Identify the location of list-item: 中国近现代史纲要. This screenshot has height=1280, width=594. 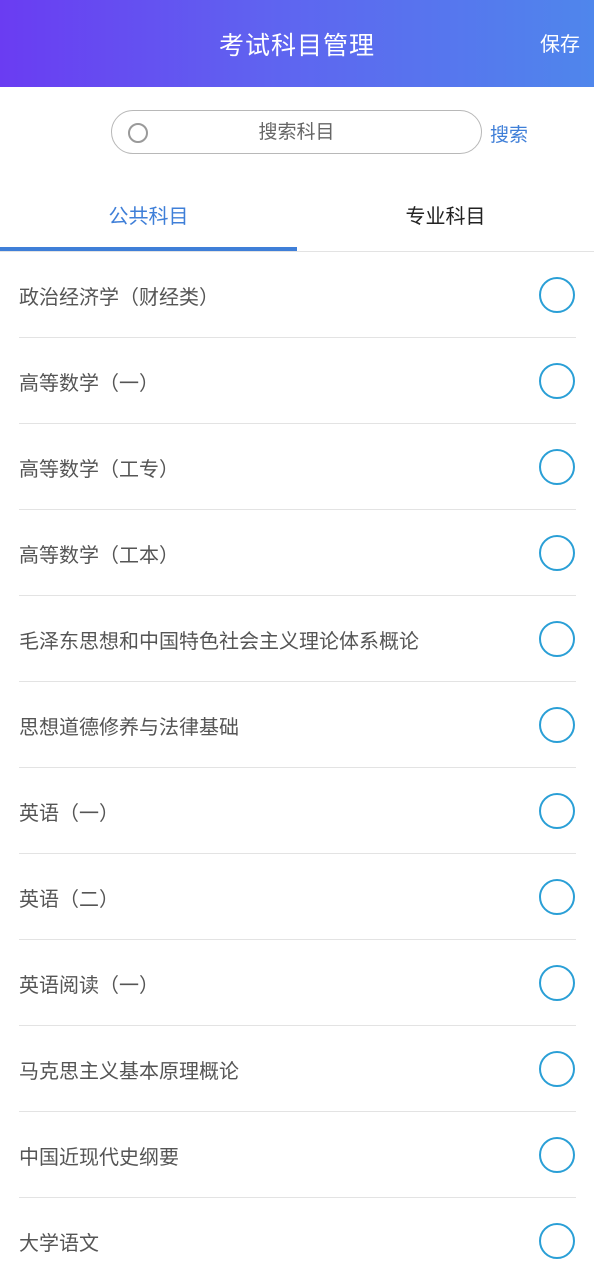
(297, 1155).